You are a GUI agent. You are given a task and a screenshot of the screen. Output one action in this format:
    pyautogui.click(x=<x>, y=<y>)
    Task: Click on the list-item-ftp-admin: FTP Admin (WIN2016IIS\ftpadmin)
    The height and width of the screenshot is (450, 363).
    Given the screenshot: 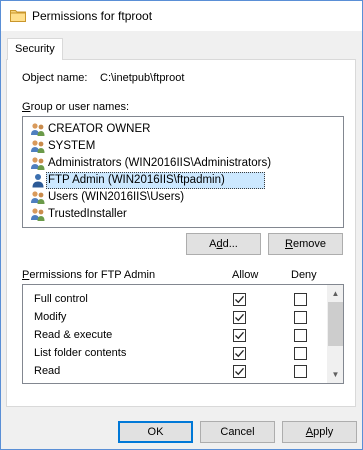 What is the action you would take?
    pyautogui.click(x=183, y=180)
    